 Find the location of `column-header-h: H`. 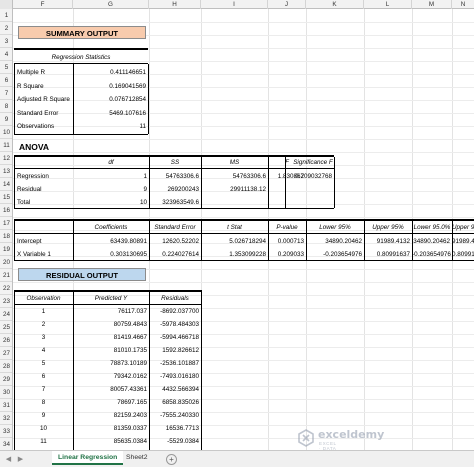

column-header-h: H is located at coordinates (175, 4).